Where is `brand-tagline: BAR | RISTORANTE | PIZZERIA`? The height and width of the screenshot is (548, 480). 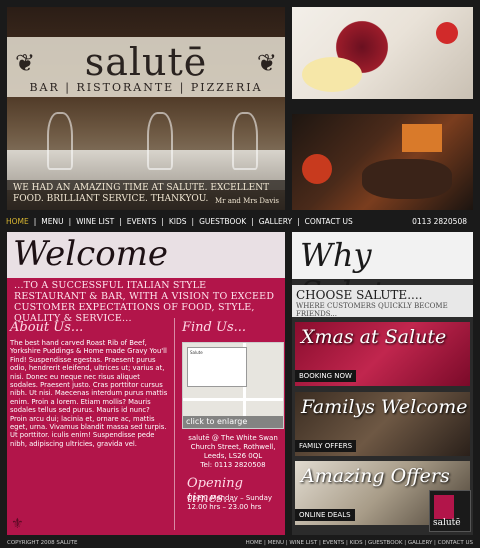 brand-tagline: BAR | RISTORANTE | PIZZERIA is located at coordinates (146, 87).